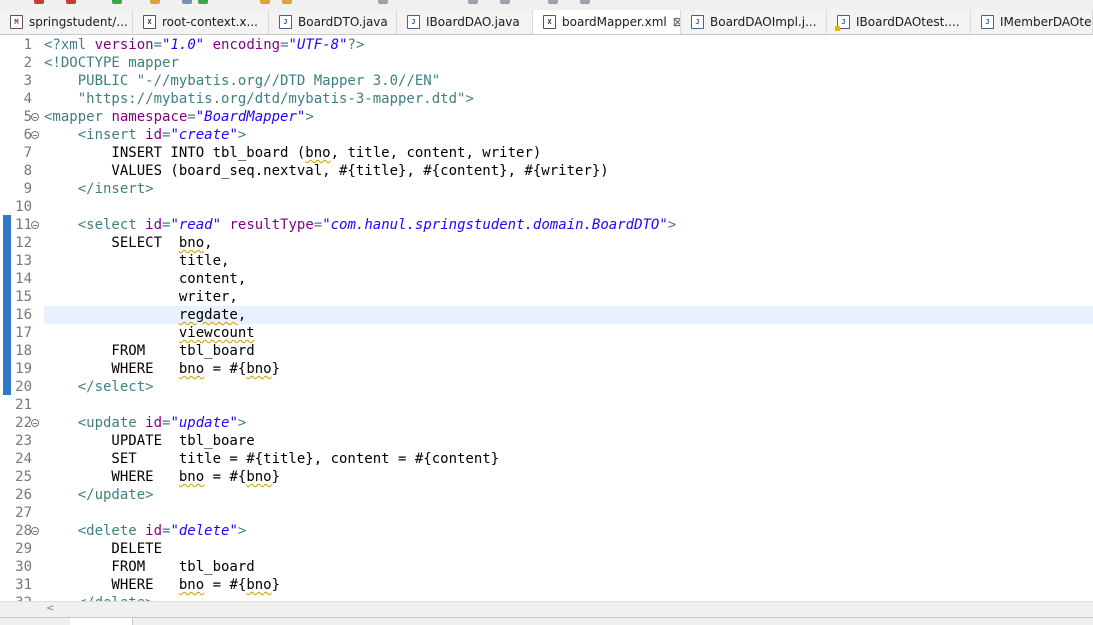 The image size is (1093, 625). Describe the element at coordinates (546, 531) in the screenshot. I see `code-line: 28 <delete id="delete">` at that location.